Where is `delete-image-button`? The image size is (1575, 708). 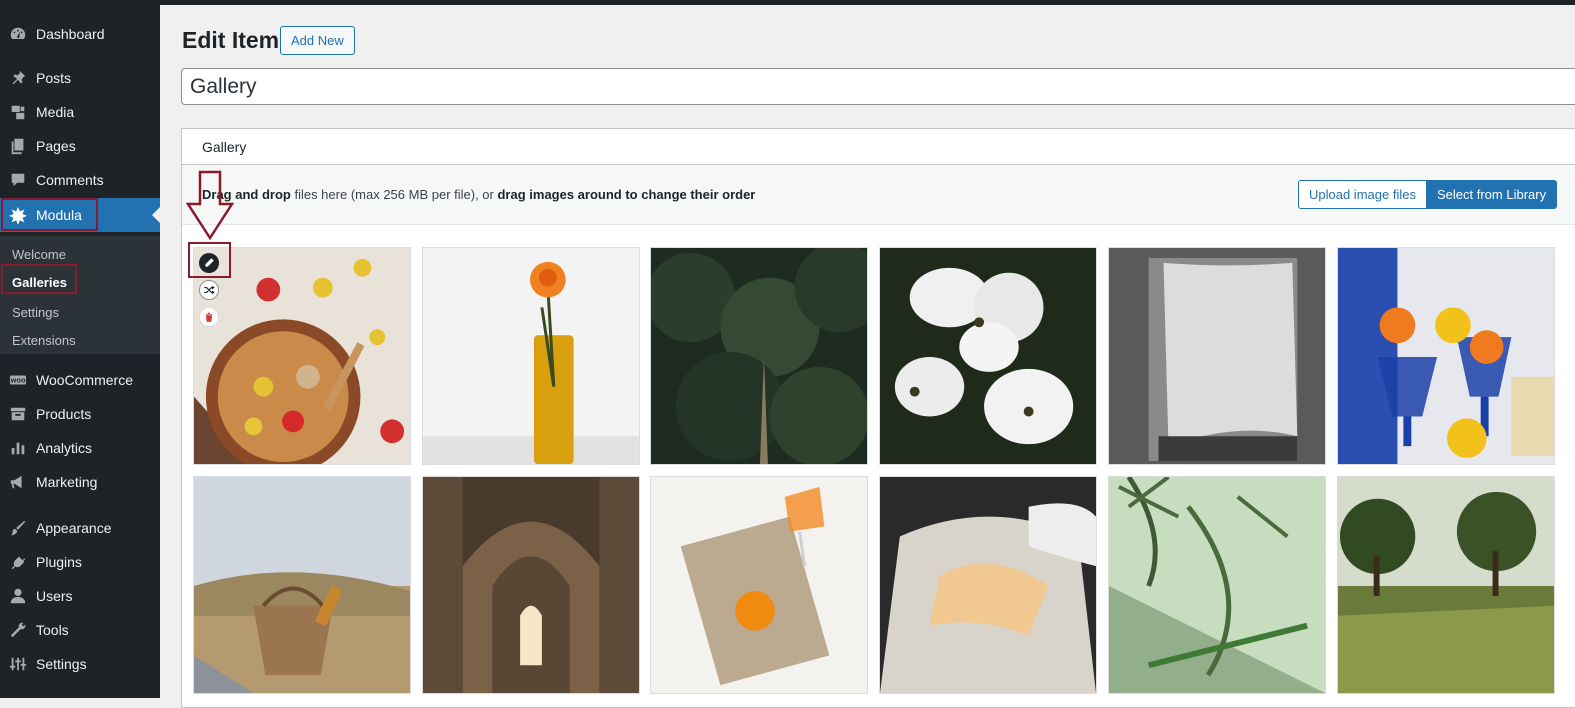
delete-image-button is located at coordinates (209, 317).